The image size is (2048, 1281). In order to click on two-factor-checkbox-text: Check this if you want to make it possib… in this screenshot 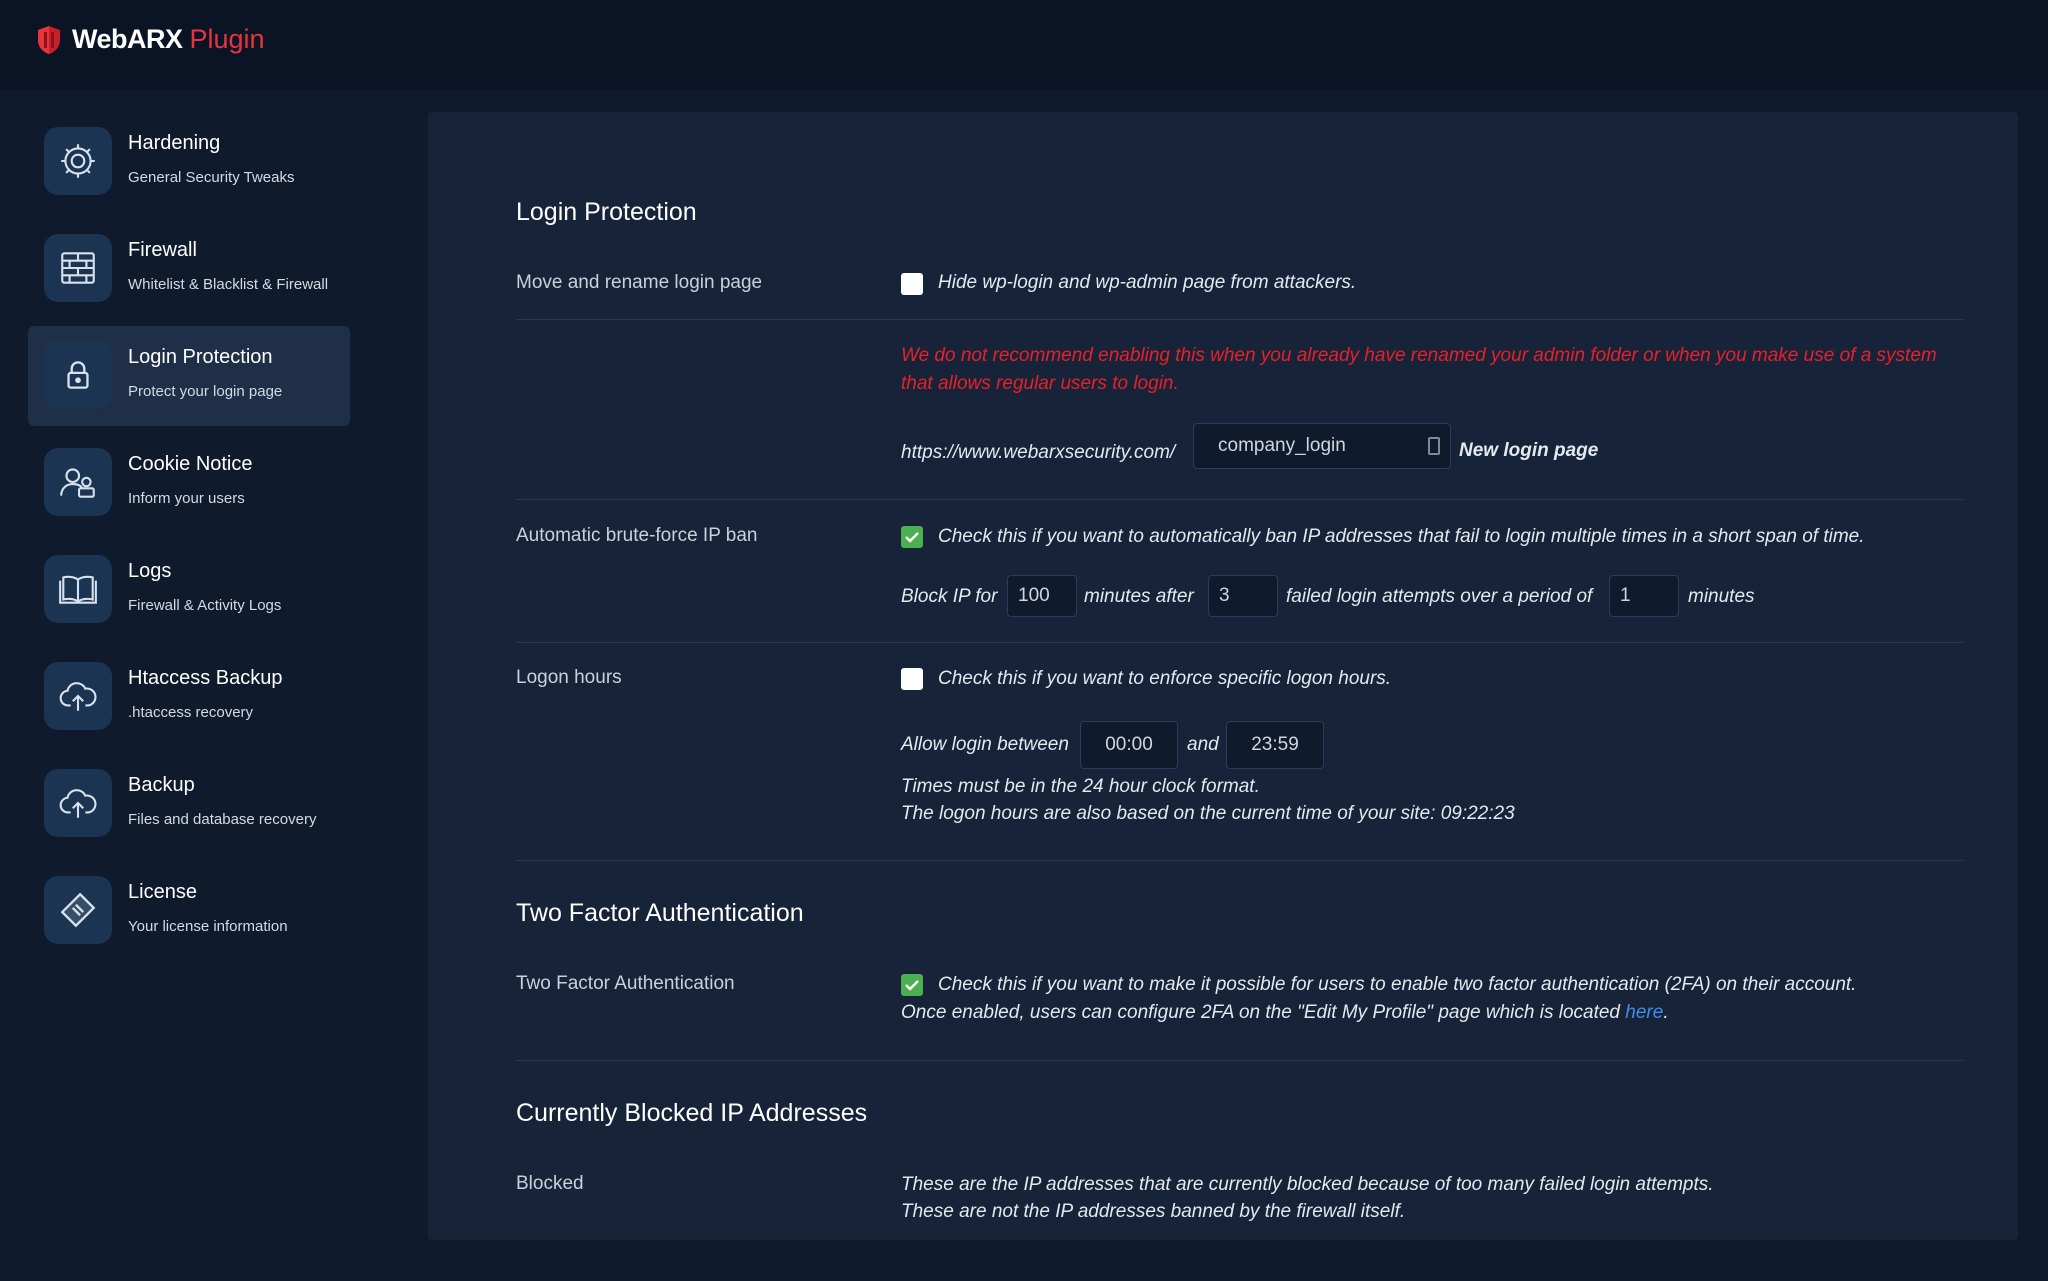, I will do `click(1397, 984)`.